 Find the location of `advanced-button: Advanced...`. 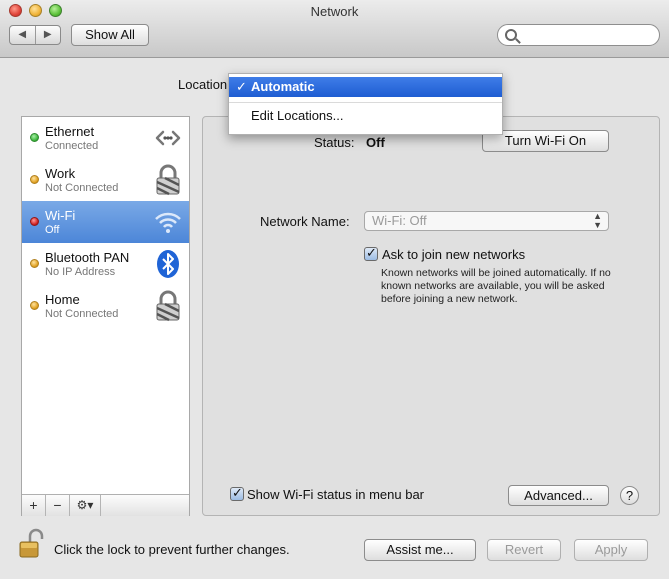

advanced-button: Advanced... is located at coordinates (558, 495).